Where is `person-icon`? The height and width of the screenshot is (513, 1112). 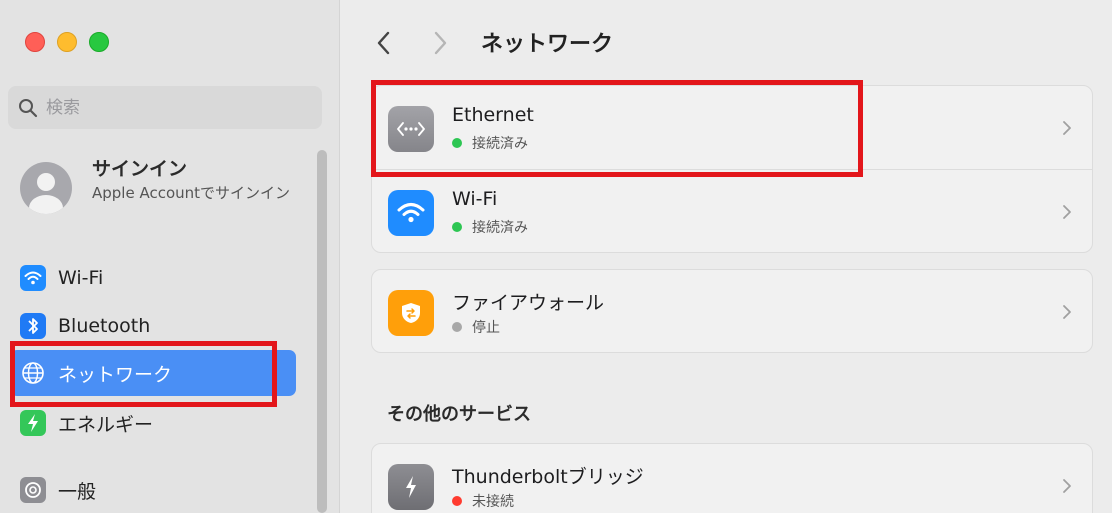 person-icon is located at coordinates (46, 193).